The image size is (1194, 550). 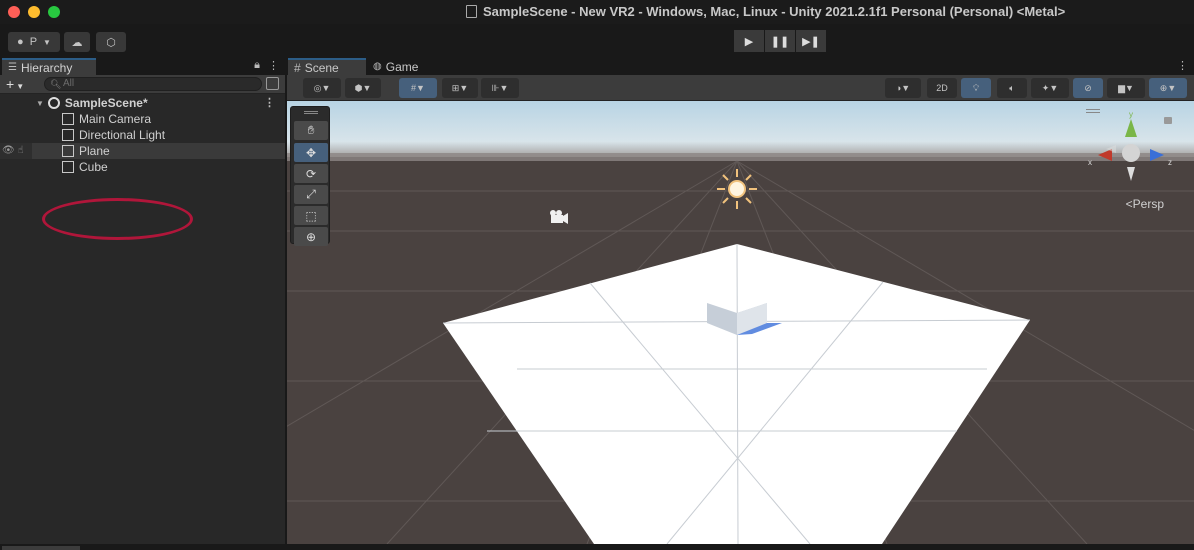 I want to click on scale-icon: ⤢, so click(x=311, y=194).